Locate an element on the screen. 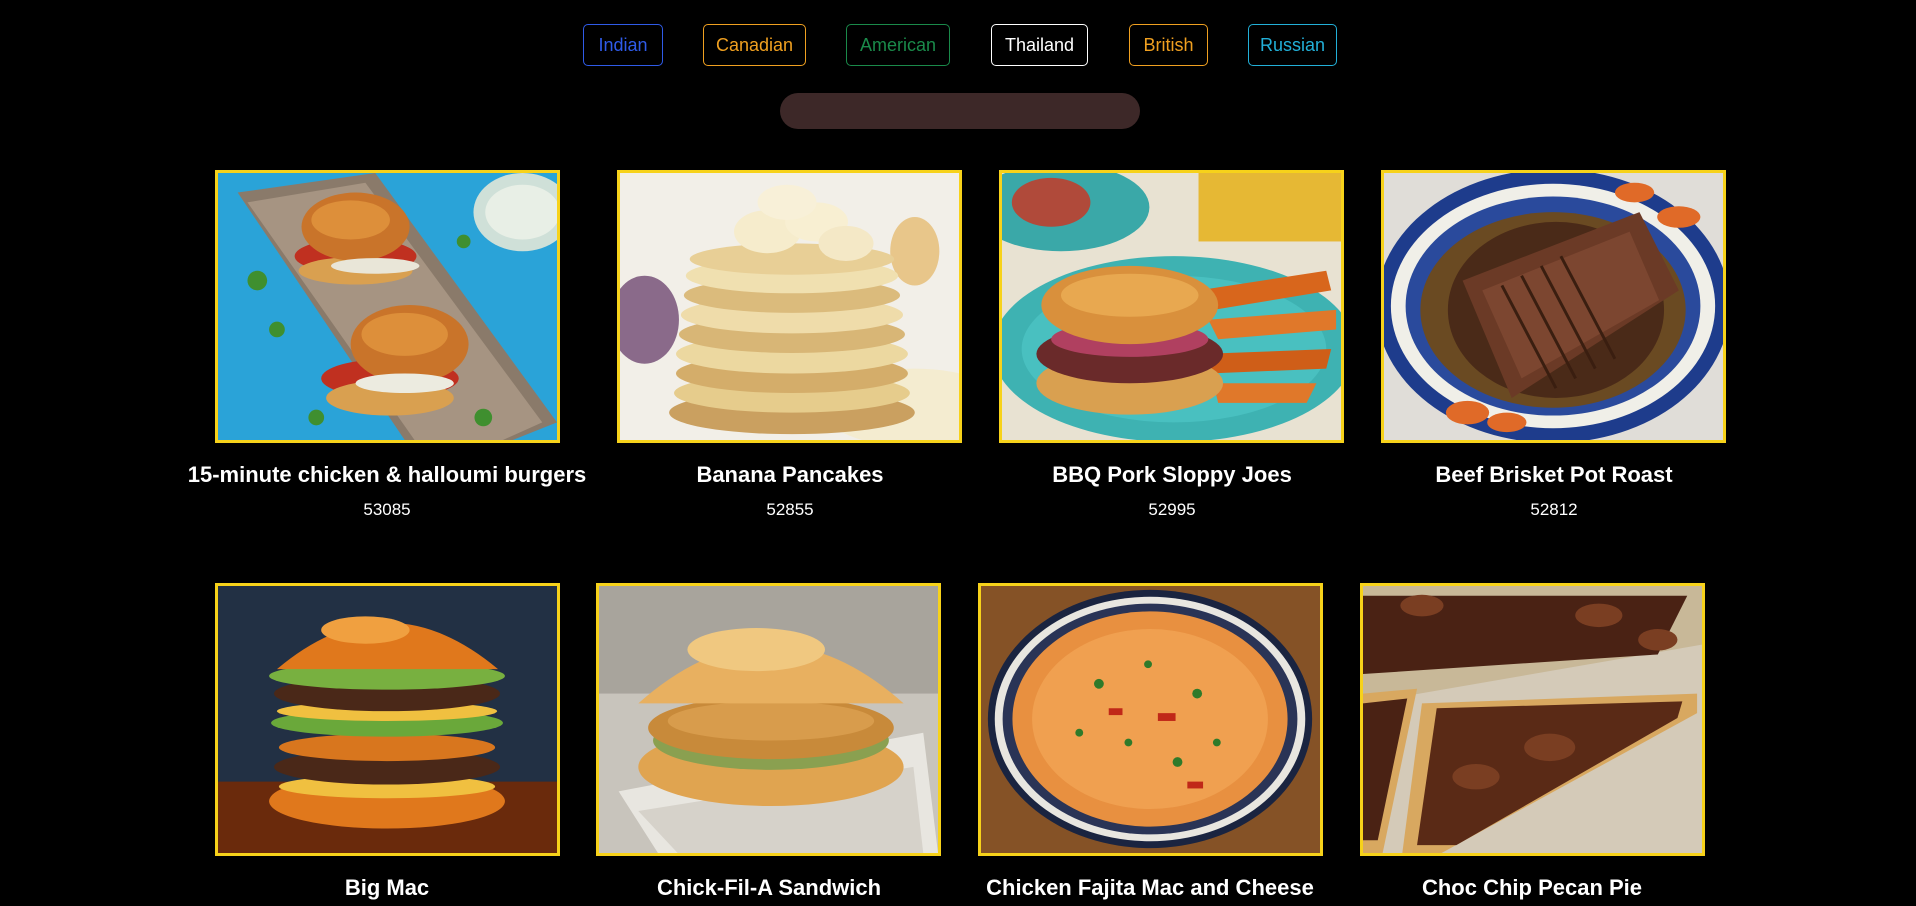  meal-image-brisket is located at coordinates (1553, 306).